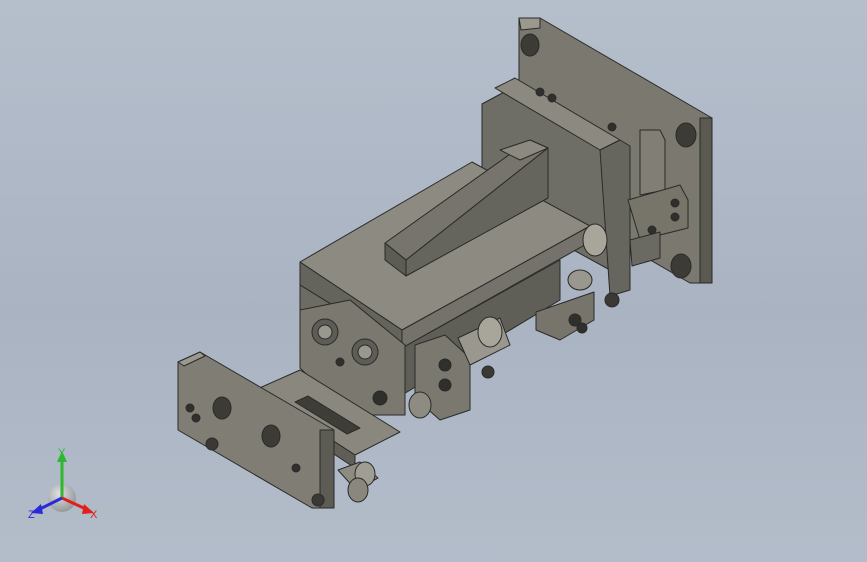  Describe the element at coordinates (31, 515) in the screenshot. I see `z-axis-label: Z` at that location.